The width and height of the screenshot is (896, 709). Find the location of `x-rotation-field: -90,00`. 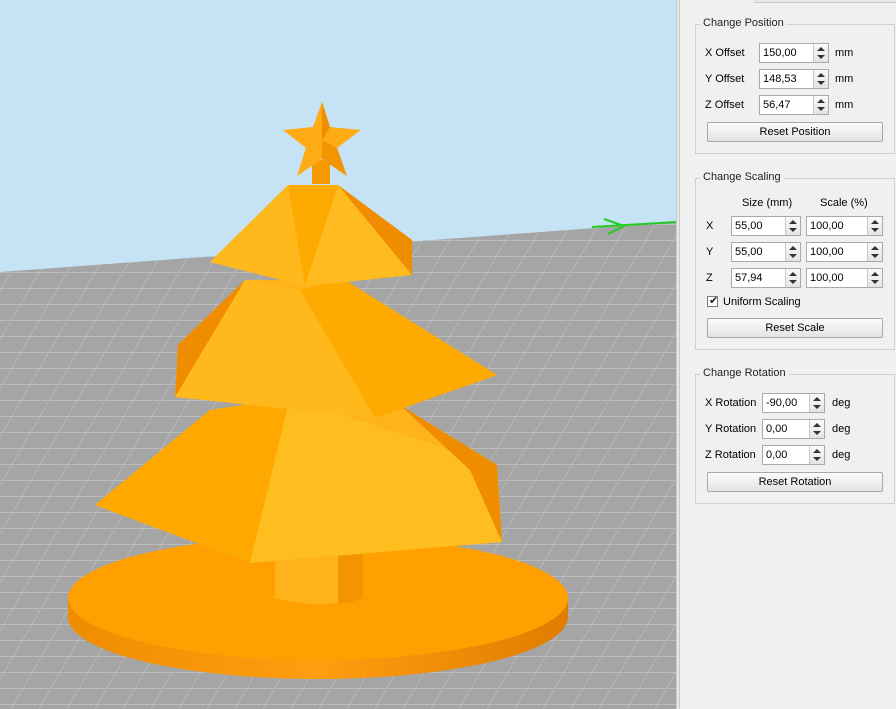

x-rotation-field: -90,00 is located at coordinates (793, 403).